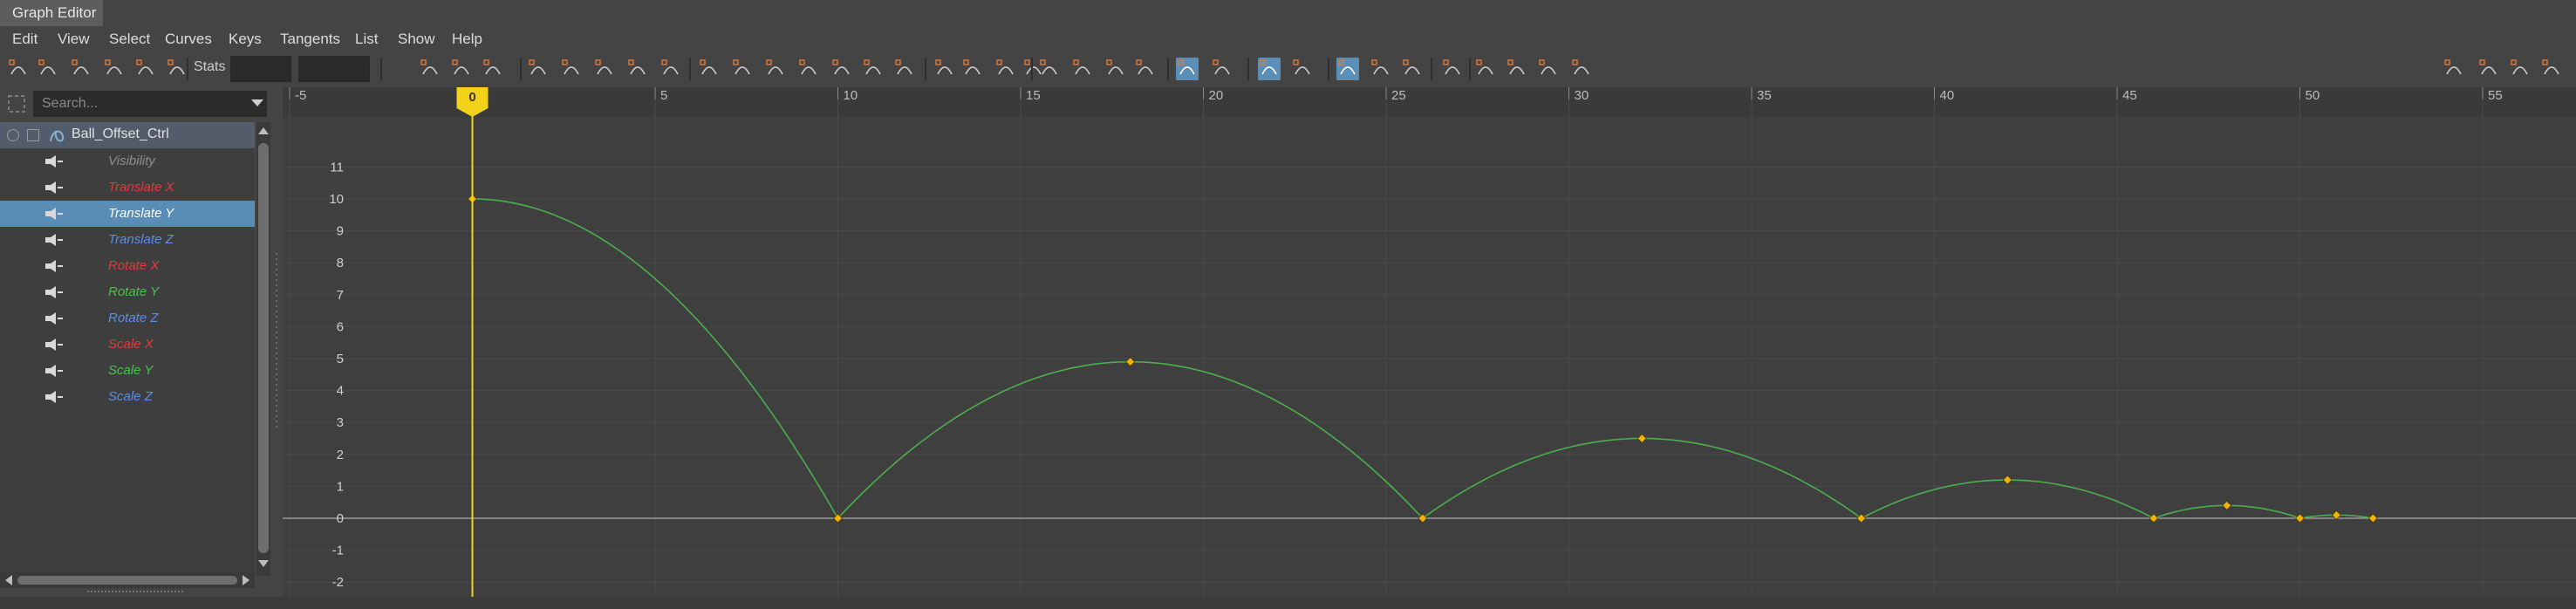  Describe the element at coordinates (340, 231) in the screenshot. I see `value-tick-label: 9` at that location.